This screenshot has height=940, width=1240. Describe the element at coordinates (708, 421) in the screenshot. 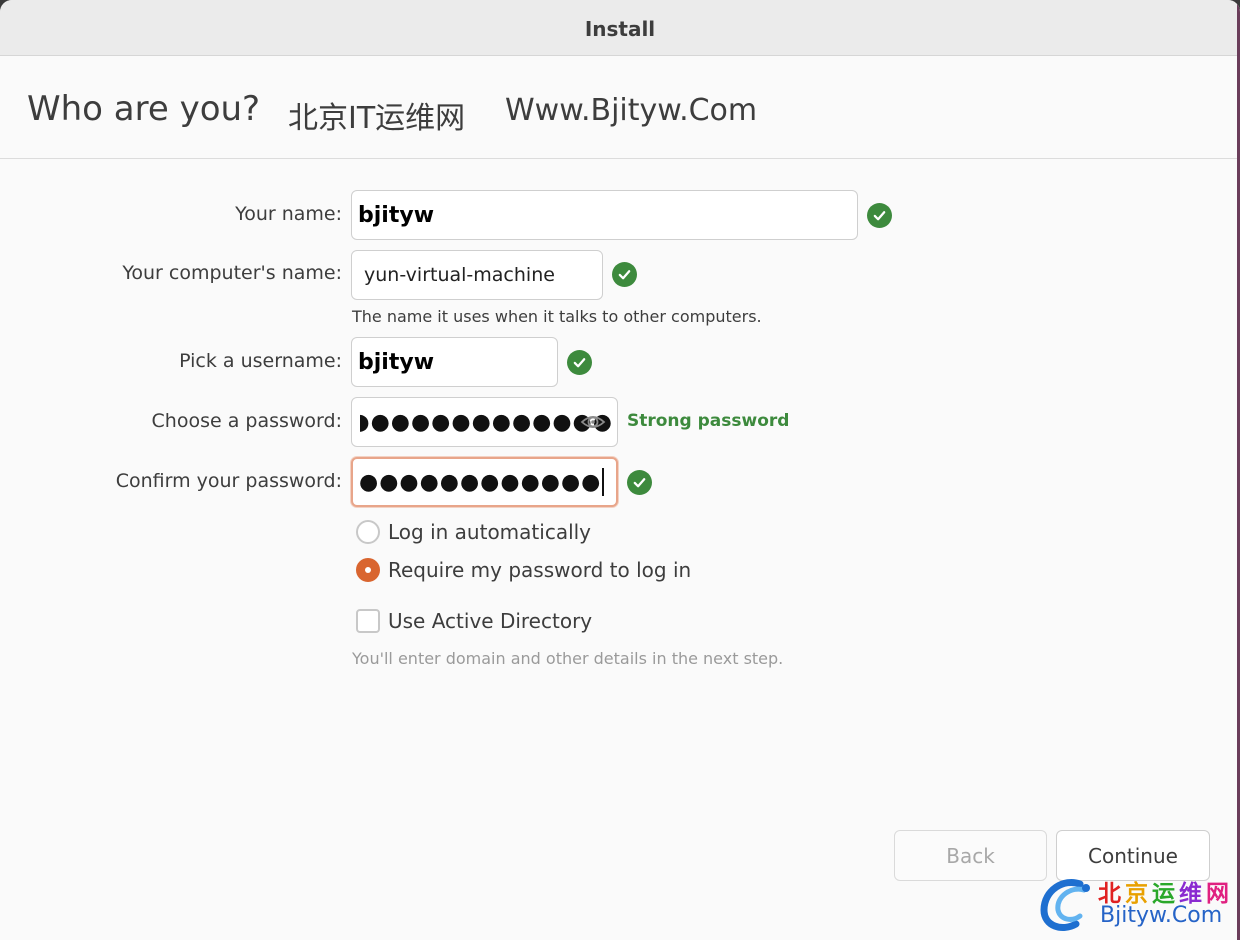

I see `password-strength-label: Strong password` at that location.